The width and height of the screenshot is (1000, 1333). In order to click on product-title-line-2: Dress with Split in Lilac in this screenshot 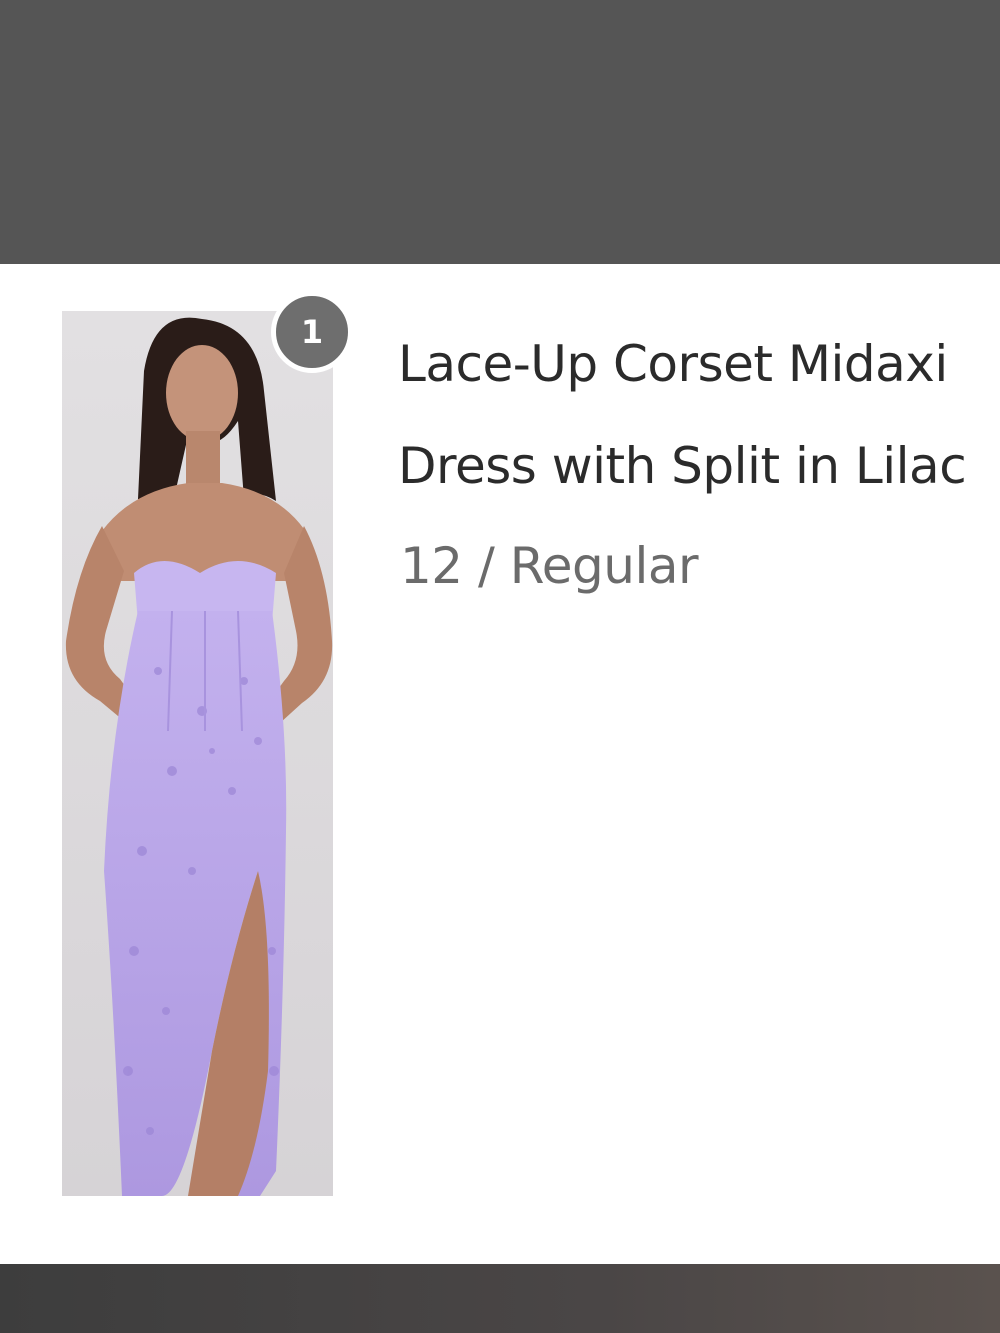, I will do `click(682, 466)`.